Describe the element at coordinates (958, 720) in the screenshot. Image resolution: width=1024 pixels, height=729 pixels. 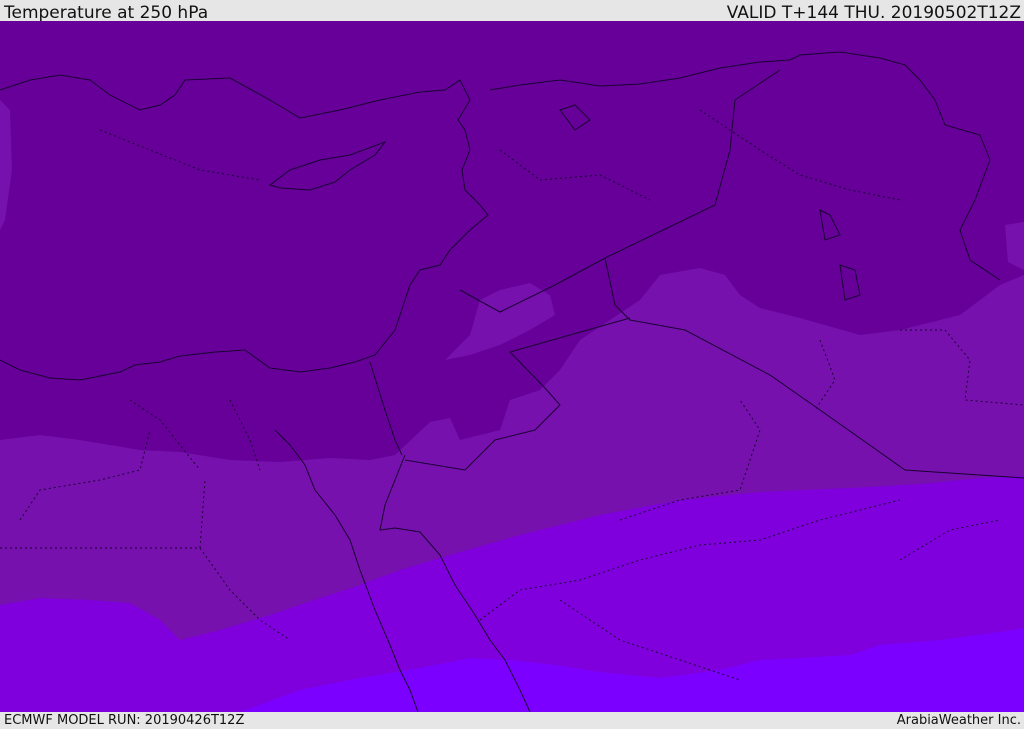
I see `credit: ArabiaWeather Inc.` at that location.